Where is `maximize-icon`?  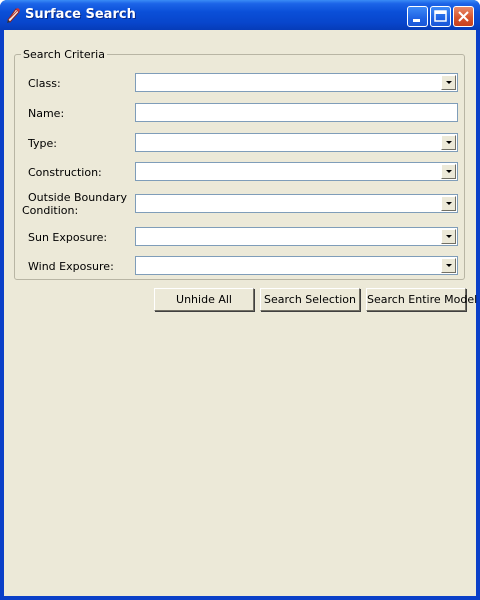
maximize-icon is located at coordinates (440, 16).